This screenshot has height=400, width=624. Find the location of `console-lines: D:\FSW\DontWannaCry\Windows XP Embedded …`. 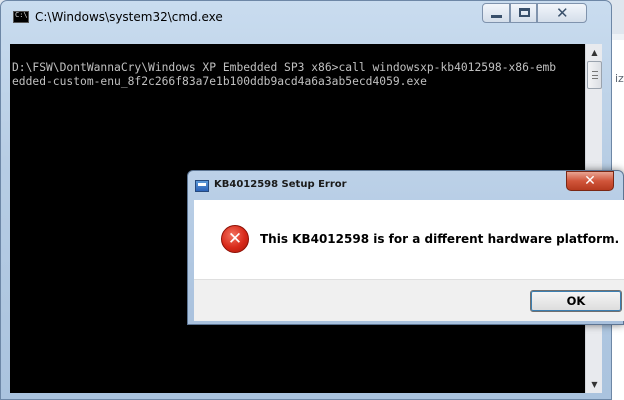

console-lines: D:\FSW\DontWannaCry\Windows XP Embedded … is located at coordinates (283, 75).